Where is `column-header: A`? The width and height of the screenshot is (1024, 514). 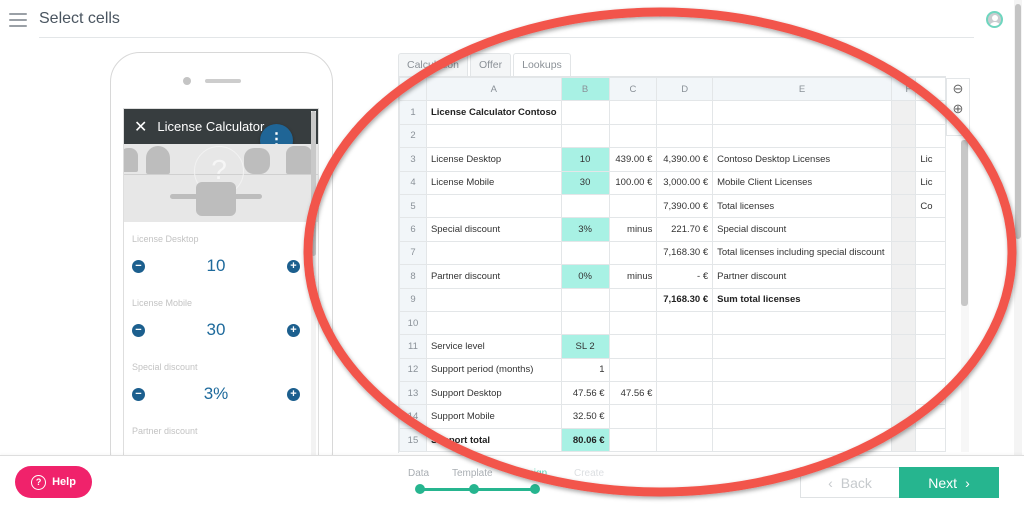
column-header: A is located at coordinates (493, 89).